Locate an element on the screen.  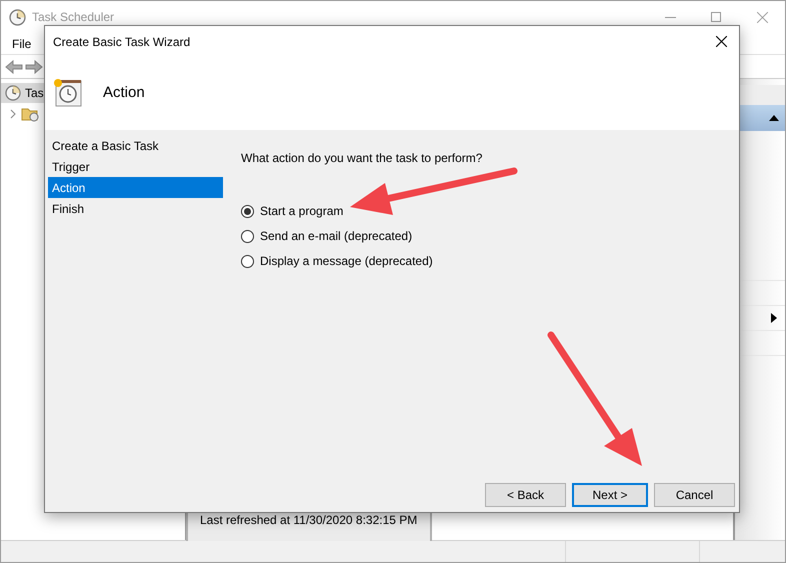
wizard-step: Finish is located at coordinates (135, 208).